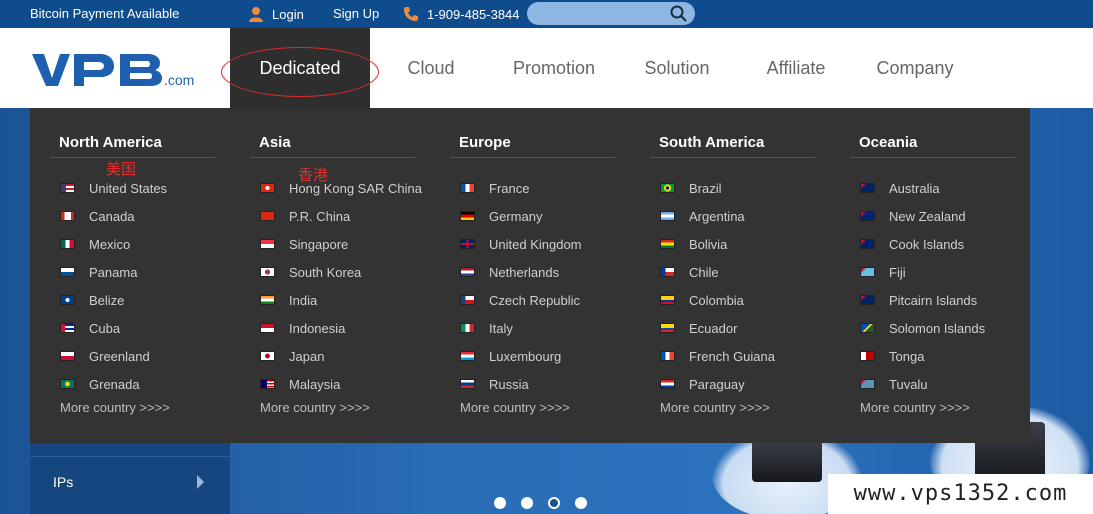  Describe the element at coordinates (922, 356) in the screenshot. I see `country-link: Tonga` at that location.